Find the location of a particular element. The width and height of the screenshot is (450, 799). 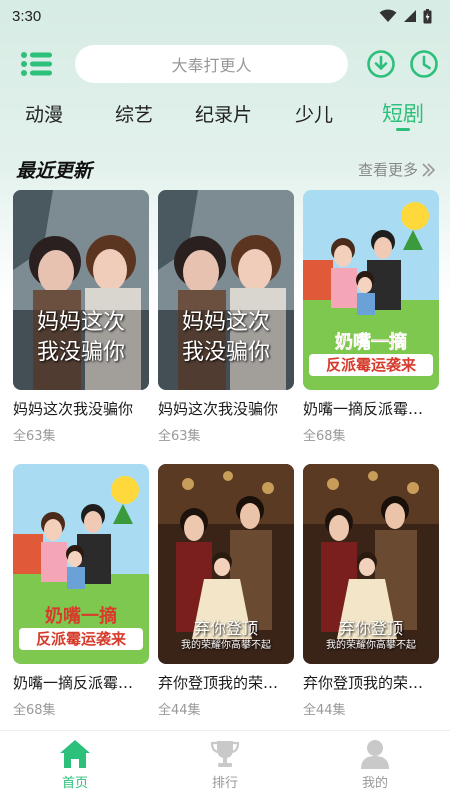

search-input: 大奉打更人 is located at coordinates (211, 64).